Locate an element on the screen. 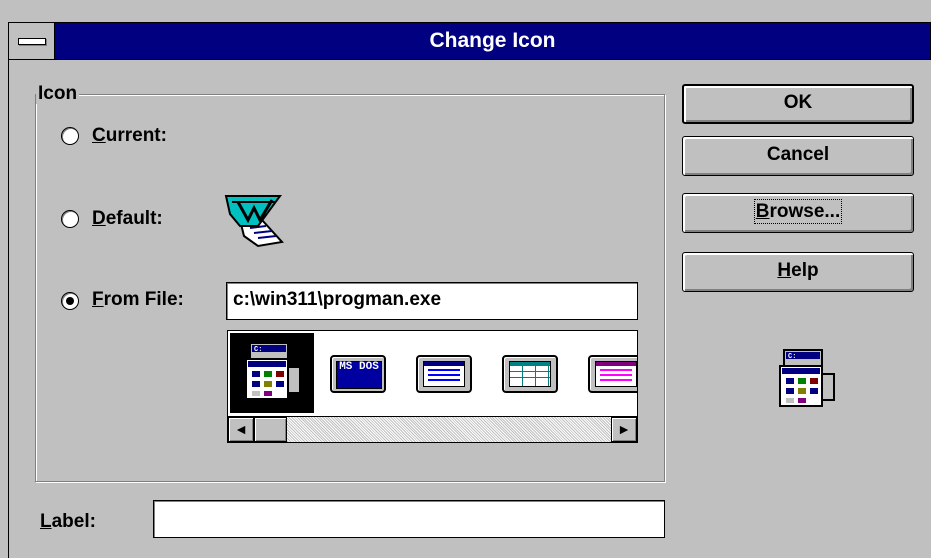 The image size is (931, 558). ms-dos-label: MS DOS is located at coordinates (359, 375).